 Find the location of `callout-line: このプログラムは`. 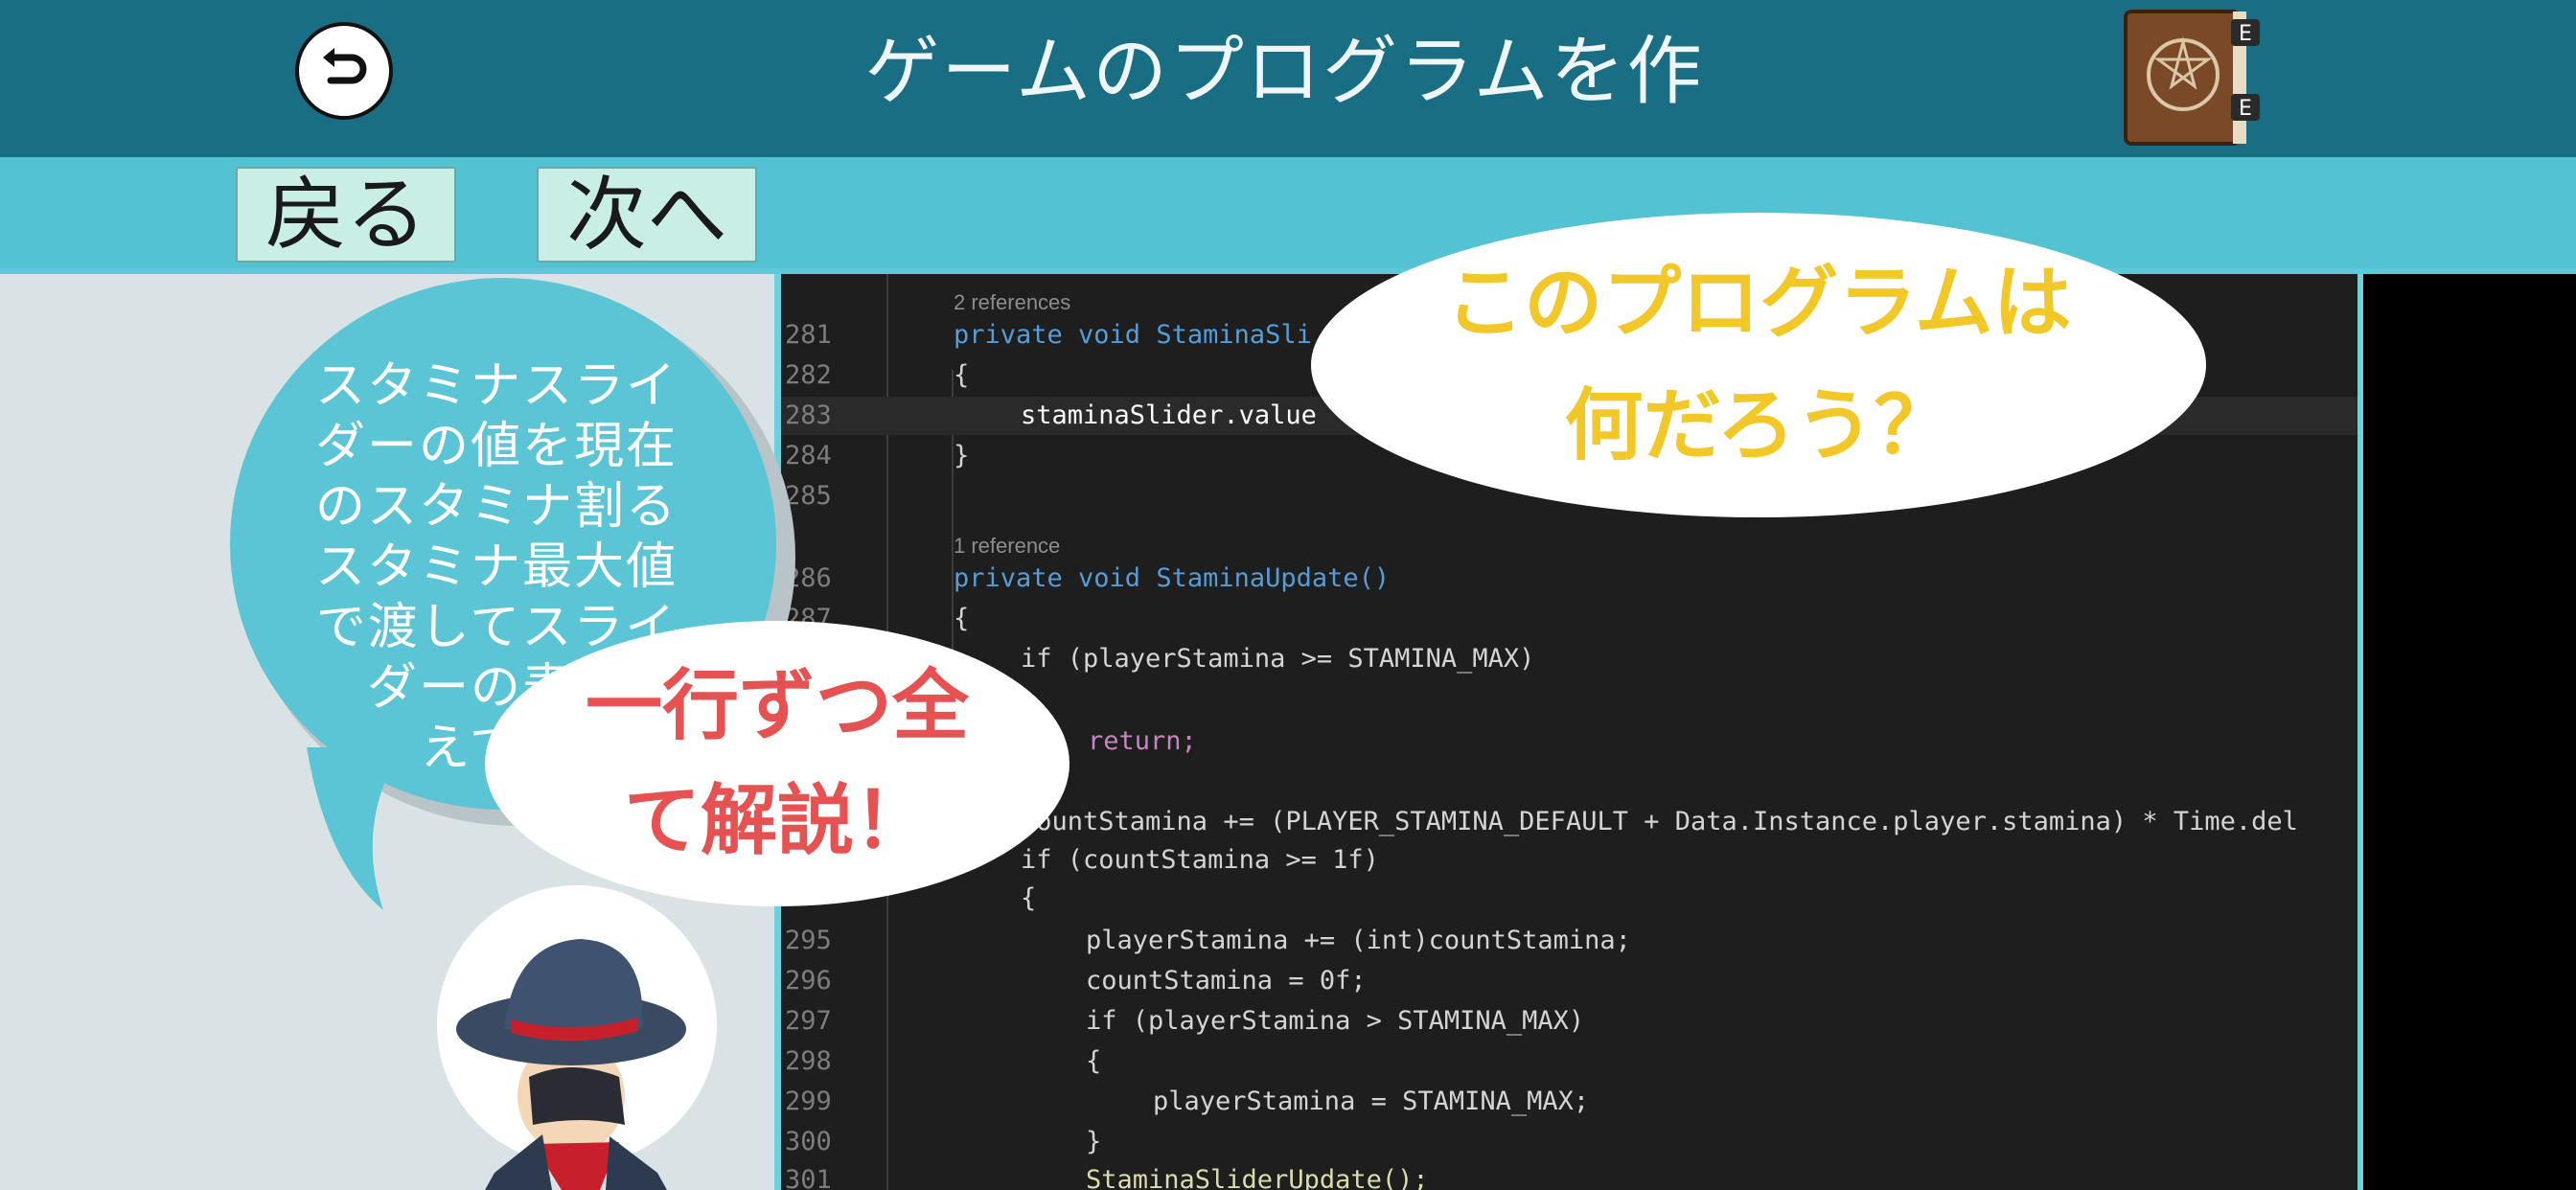

callout-line: このプログラムは is located at coordinates (1759, 303).